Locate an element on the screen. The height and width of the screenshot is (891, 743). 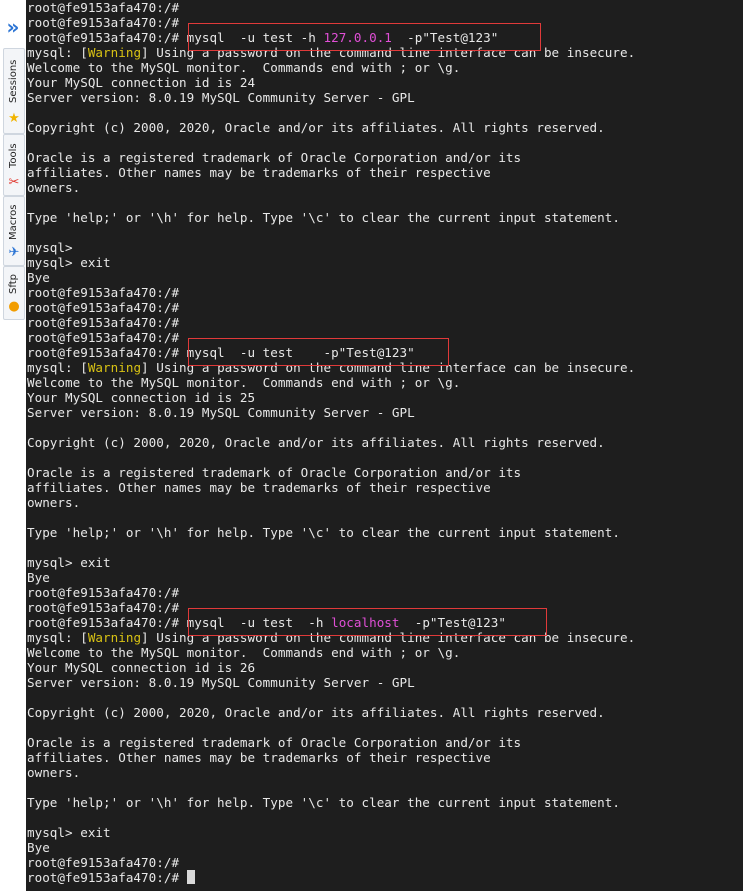
macro-icon: ✈ is located at coordinates (14, 252).